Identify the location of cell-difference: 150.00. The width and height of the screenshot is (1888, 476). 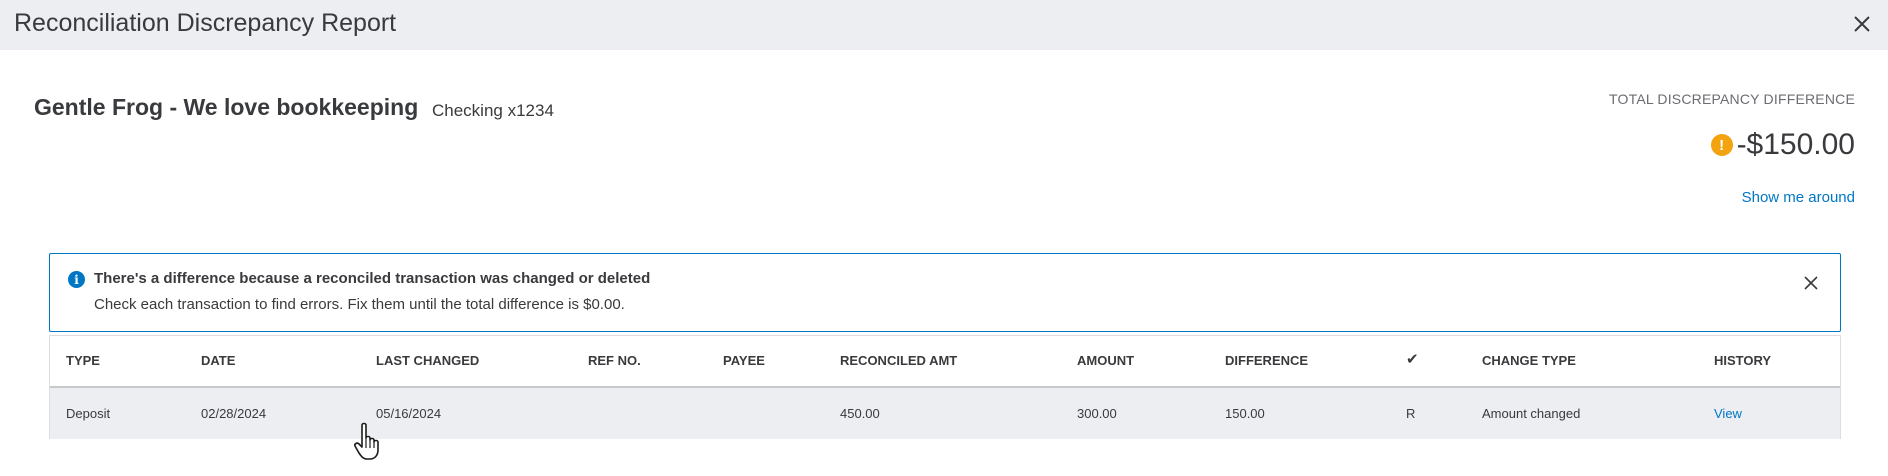
(1245, 413).